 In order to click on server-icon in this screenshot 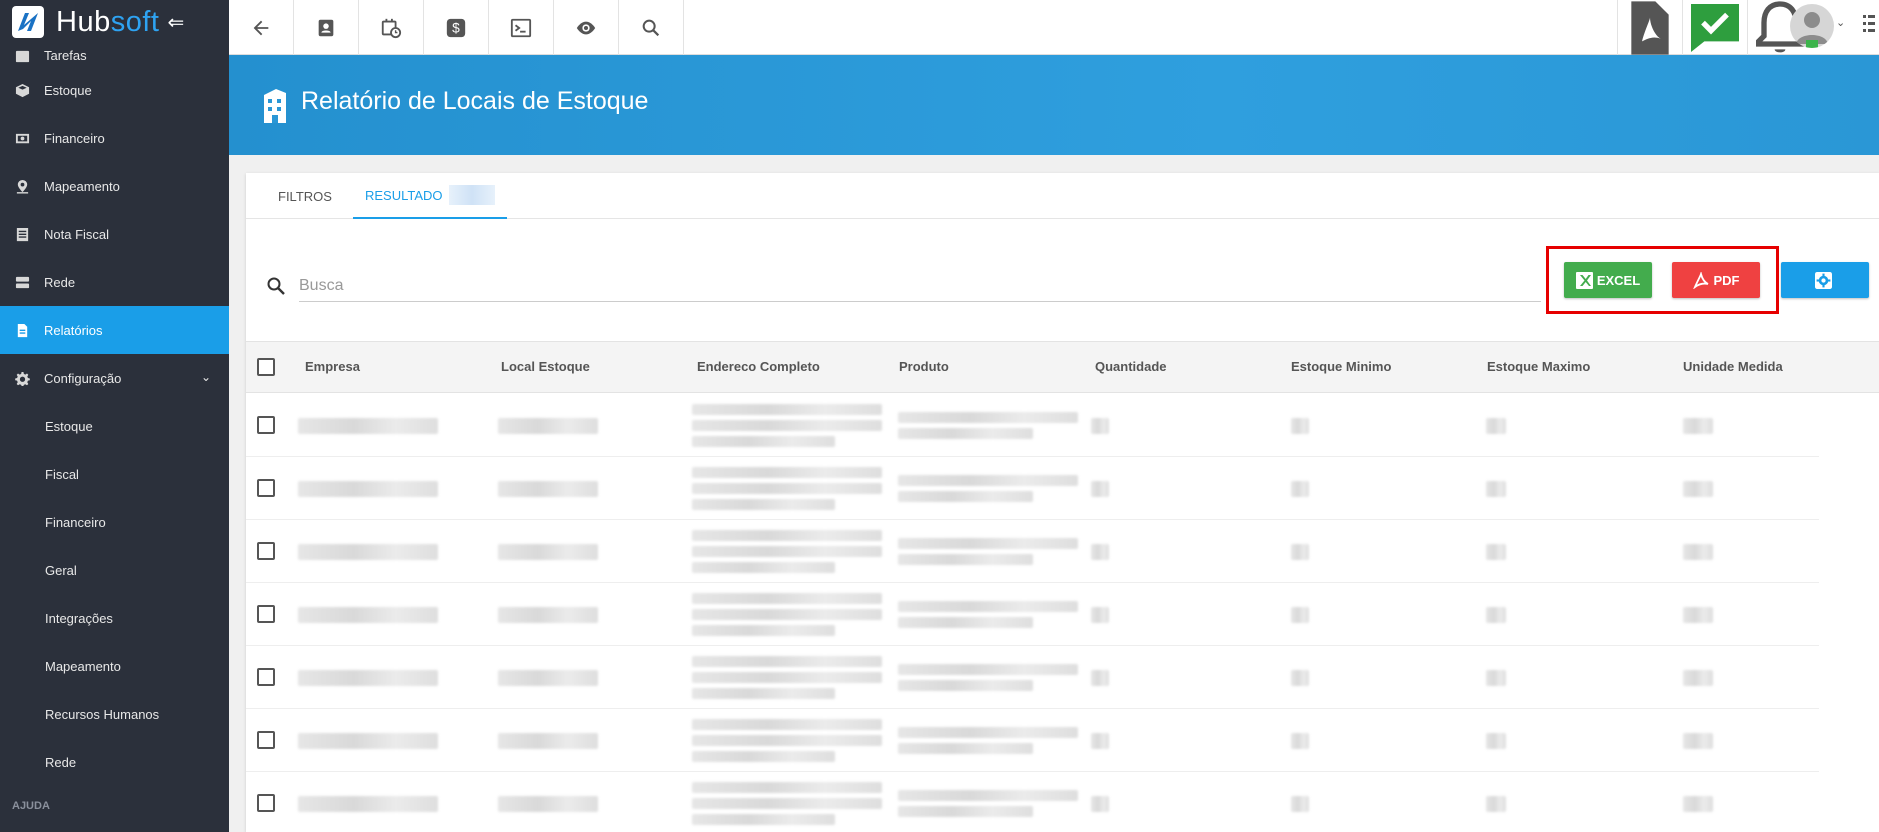, I will do `click(22, 282)`.